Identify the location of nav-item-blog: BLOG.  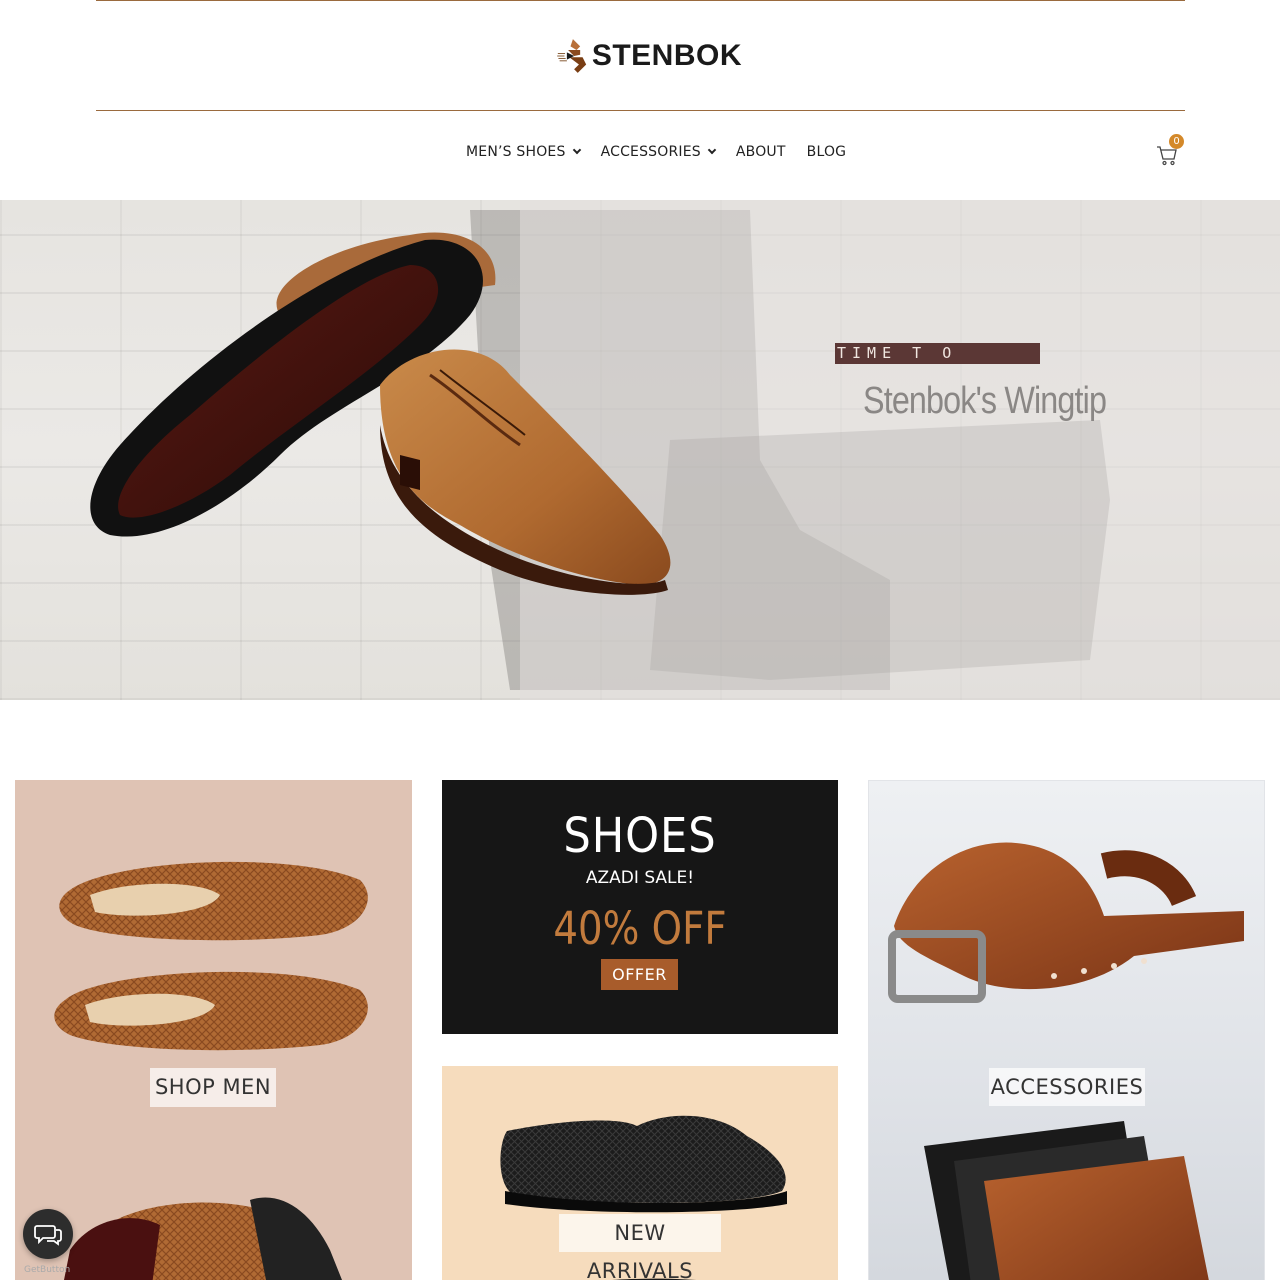
(827, 152).